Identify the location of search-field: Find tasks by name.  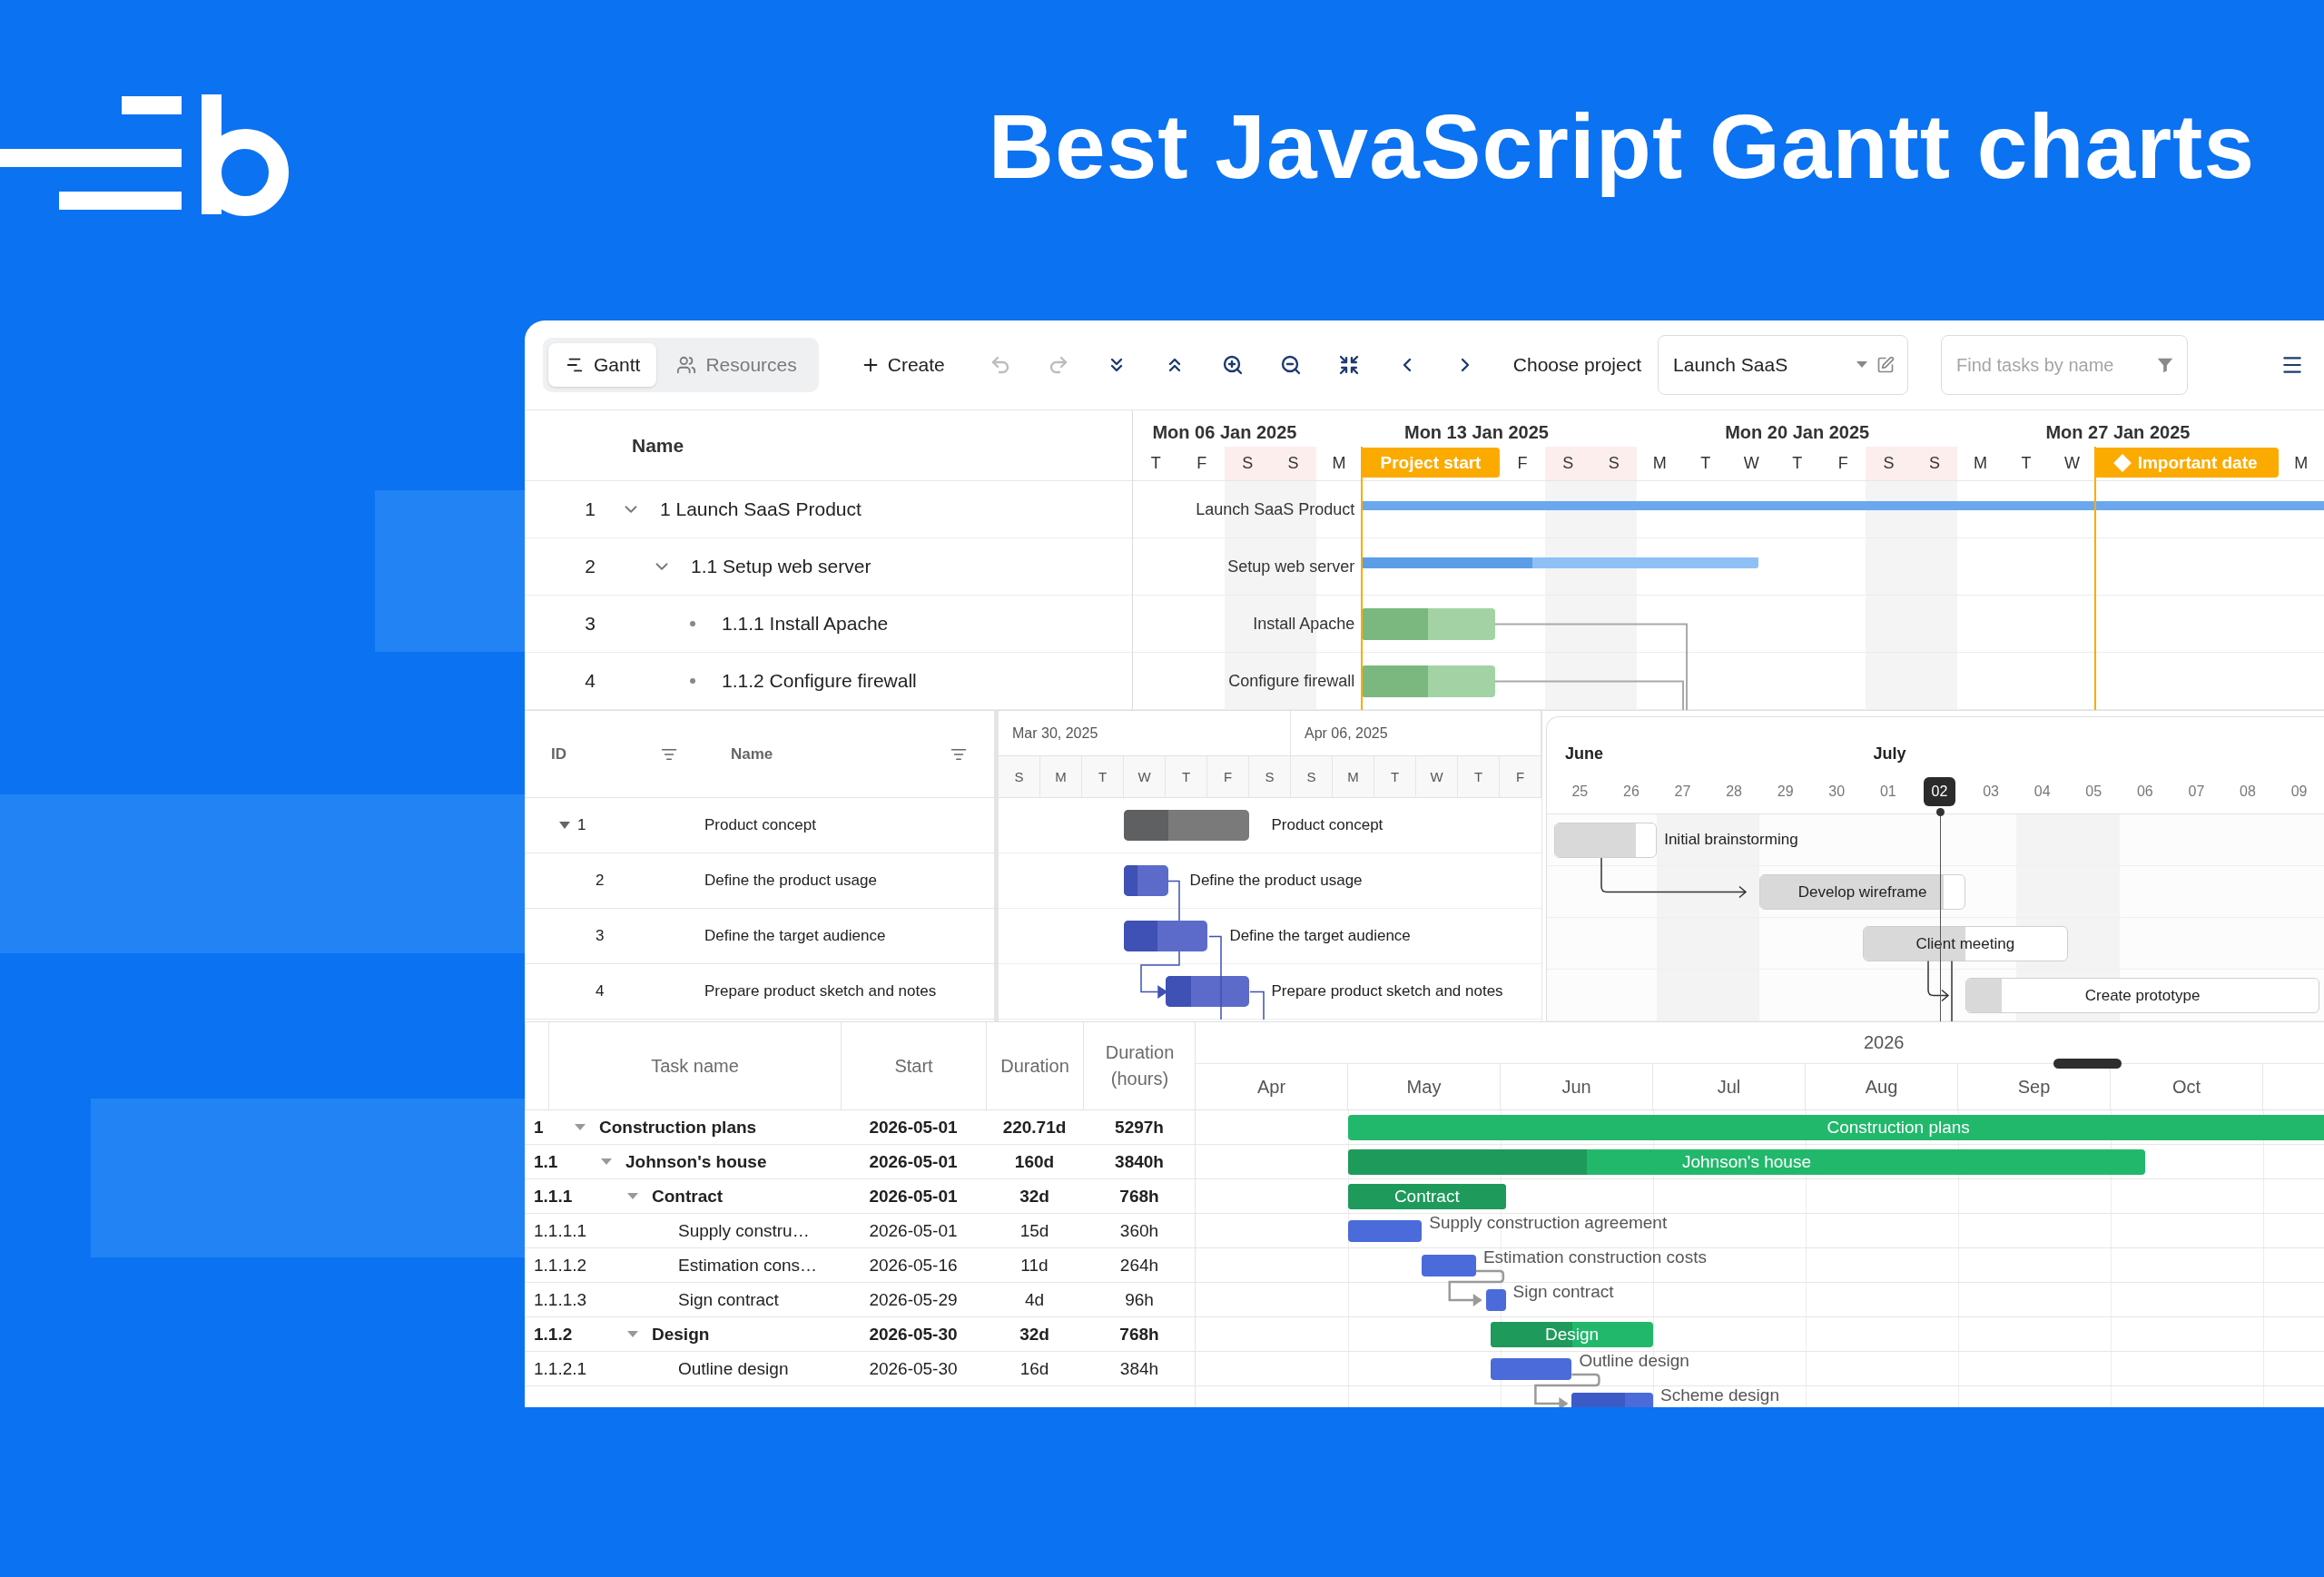
(2065, 365).